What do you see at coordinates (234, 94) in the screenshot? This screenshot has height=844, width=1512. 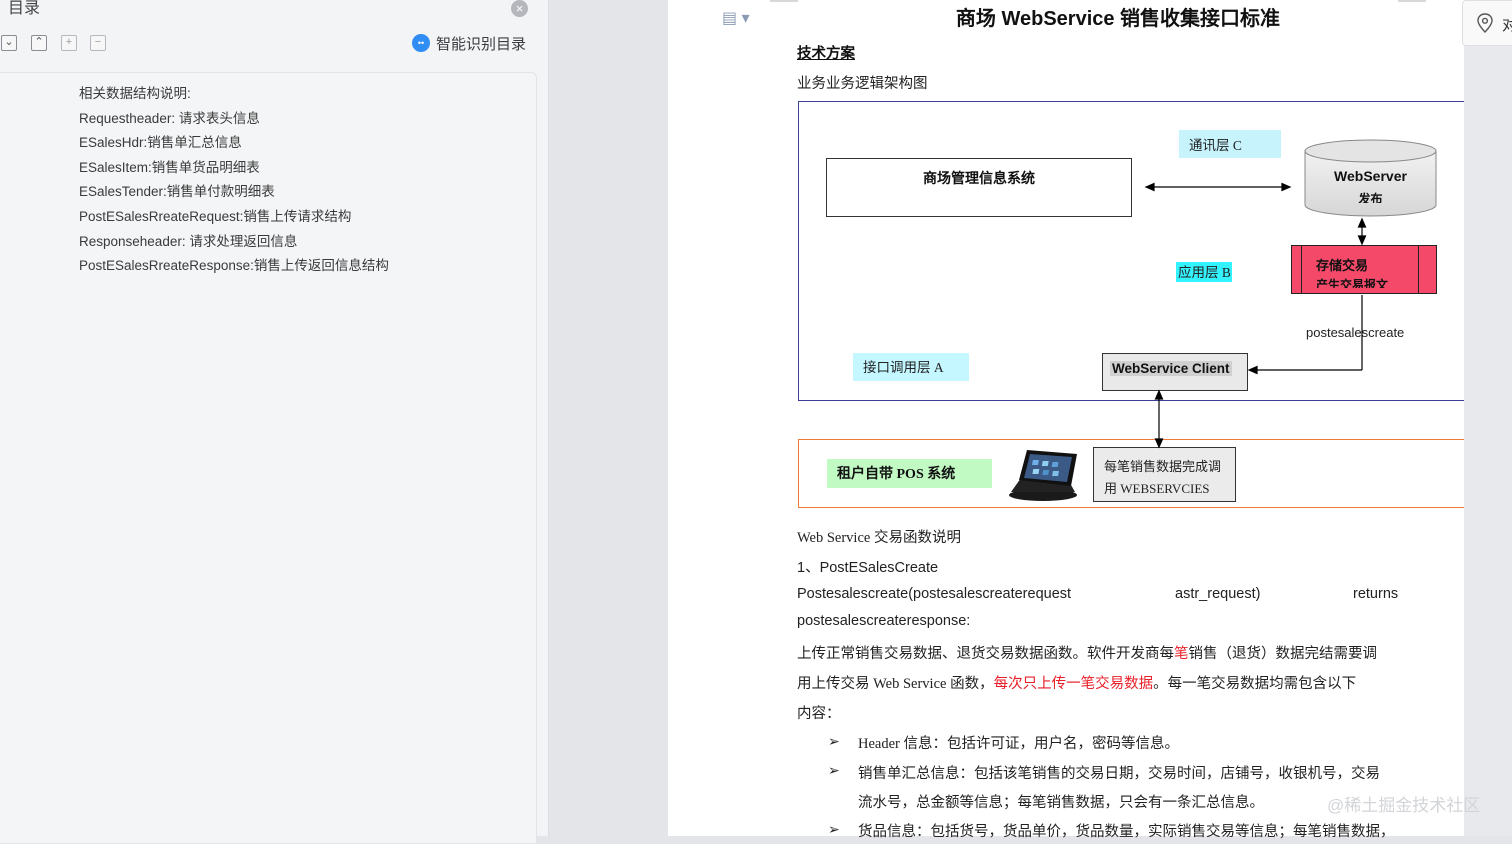 I see `outline-item: 相关数据结构说明:` at bounding box center [234, 94].